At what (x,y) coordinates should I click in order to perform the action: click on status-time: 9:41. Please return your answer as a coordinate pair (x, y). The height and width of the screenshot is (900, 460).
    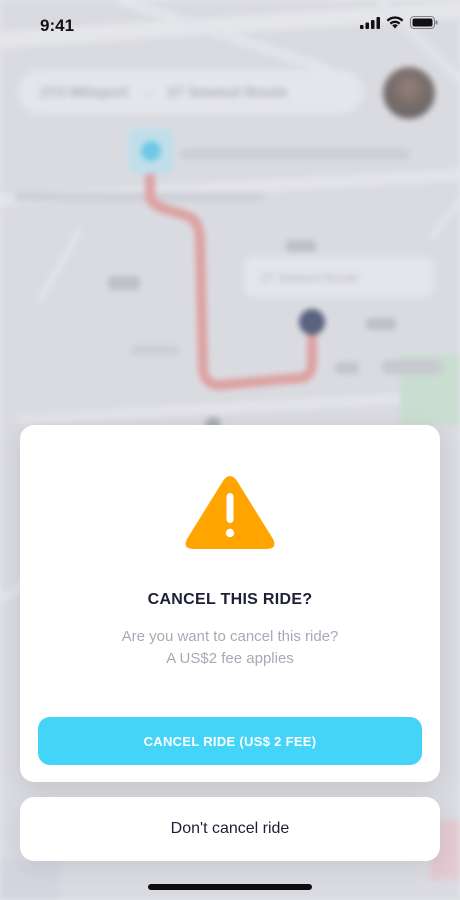
    Looking at the image, I should click on (57, 25).